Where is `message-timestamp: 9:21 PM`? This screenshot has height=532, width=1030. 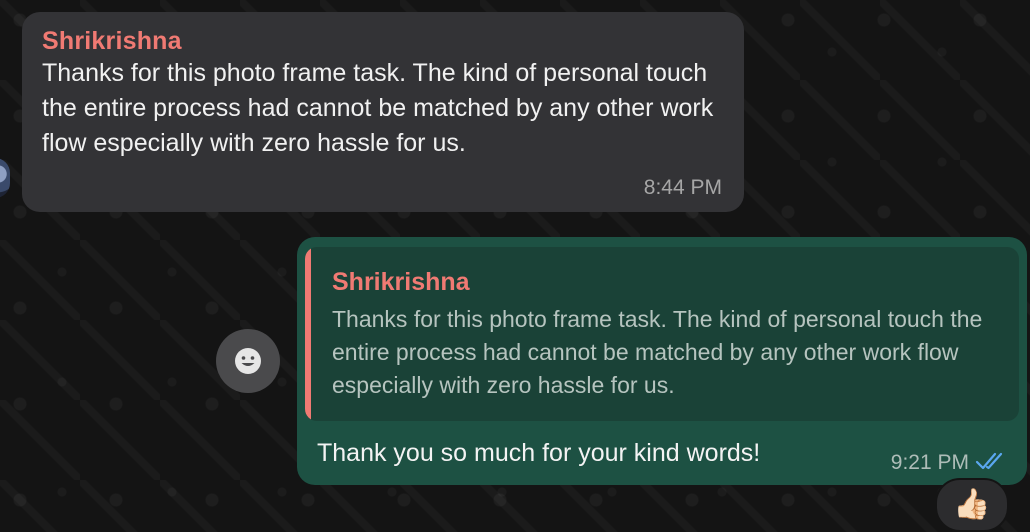
message-timestamp: 9:21 PM is located at coordinates (929, 462).